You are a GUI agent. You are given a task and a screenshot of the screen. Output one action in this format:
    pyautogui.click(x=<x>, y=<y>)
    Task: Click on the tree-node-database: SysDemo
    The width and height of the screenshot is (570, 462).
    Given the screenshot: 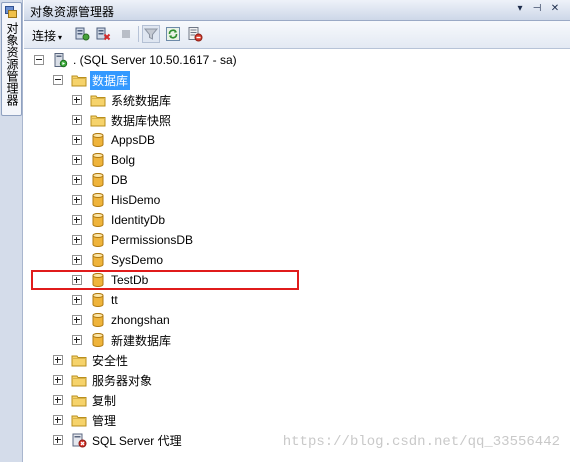 What is the action you would take?
    pyautogui.click(x=118, y=260)
    